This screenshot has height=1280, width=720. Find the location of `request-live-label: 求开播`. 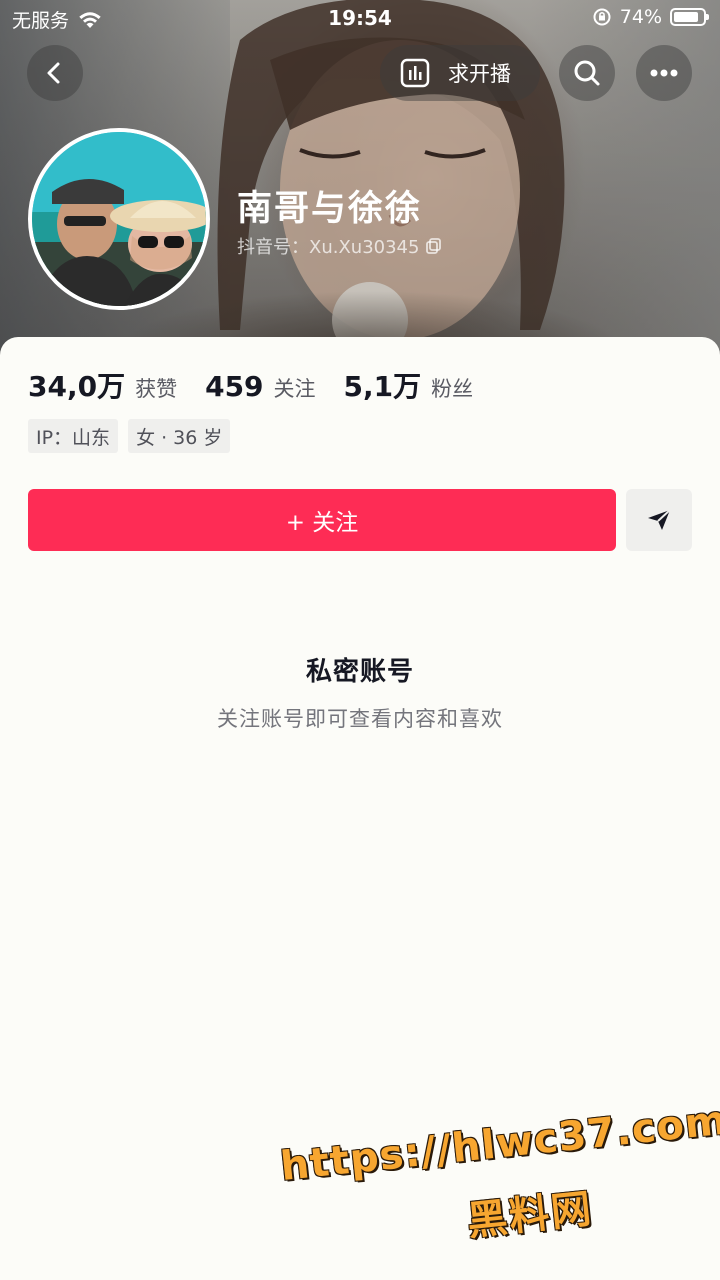

request-live-label: 求开播 is located at coordinates (479, 74).